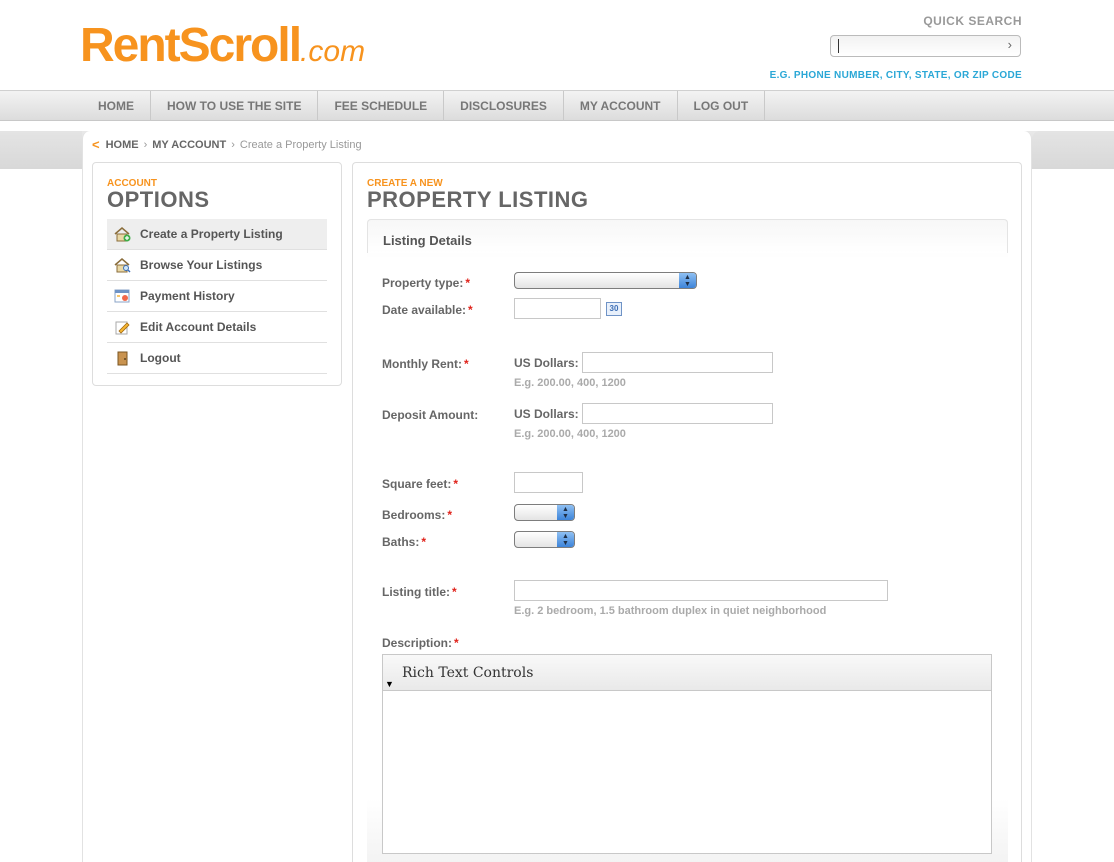 Image resolution: width=1114 pixels, height=862 pixels. I want to click on calendar-payment-icon, so click(122, 296).